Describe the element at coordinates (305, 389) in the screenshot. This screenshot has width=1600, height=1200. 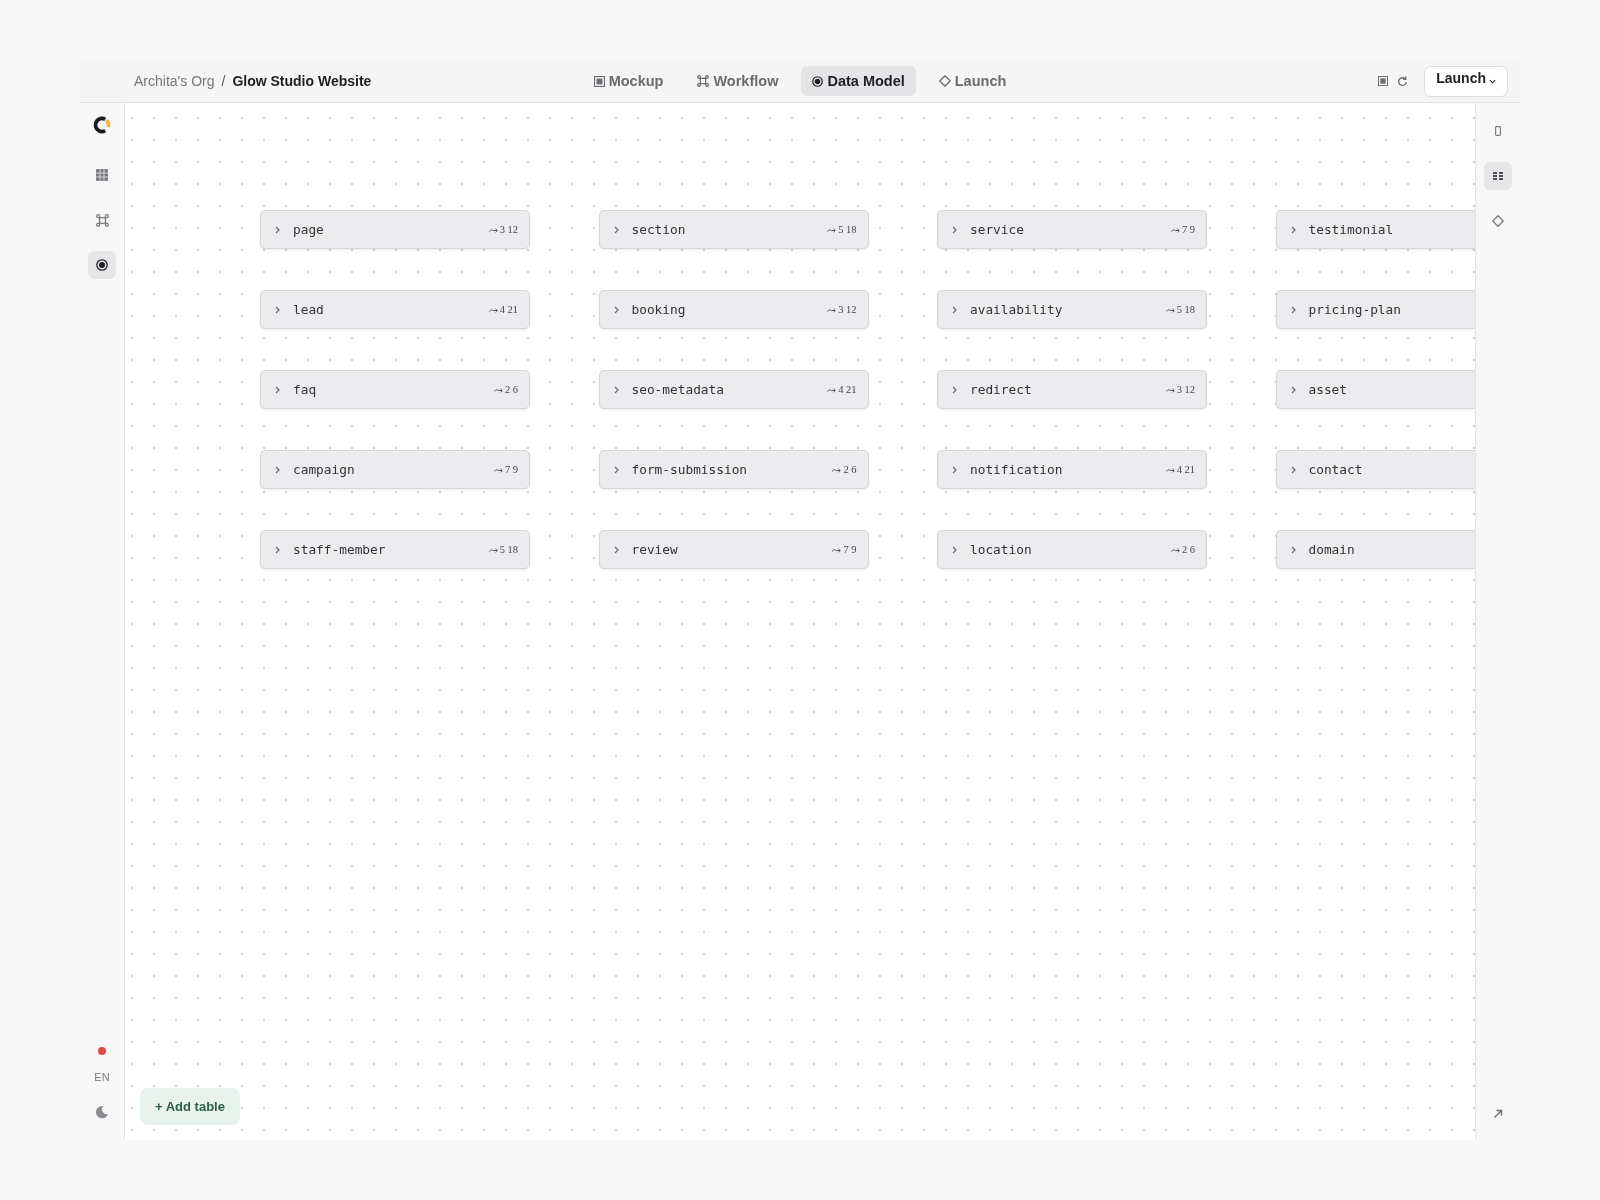
I see `table-name: faq` at that location.